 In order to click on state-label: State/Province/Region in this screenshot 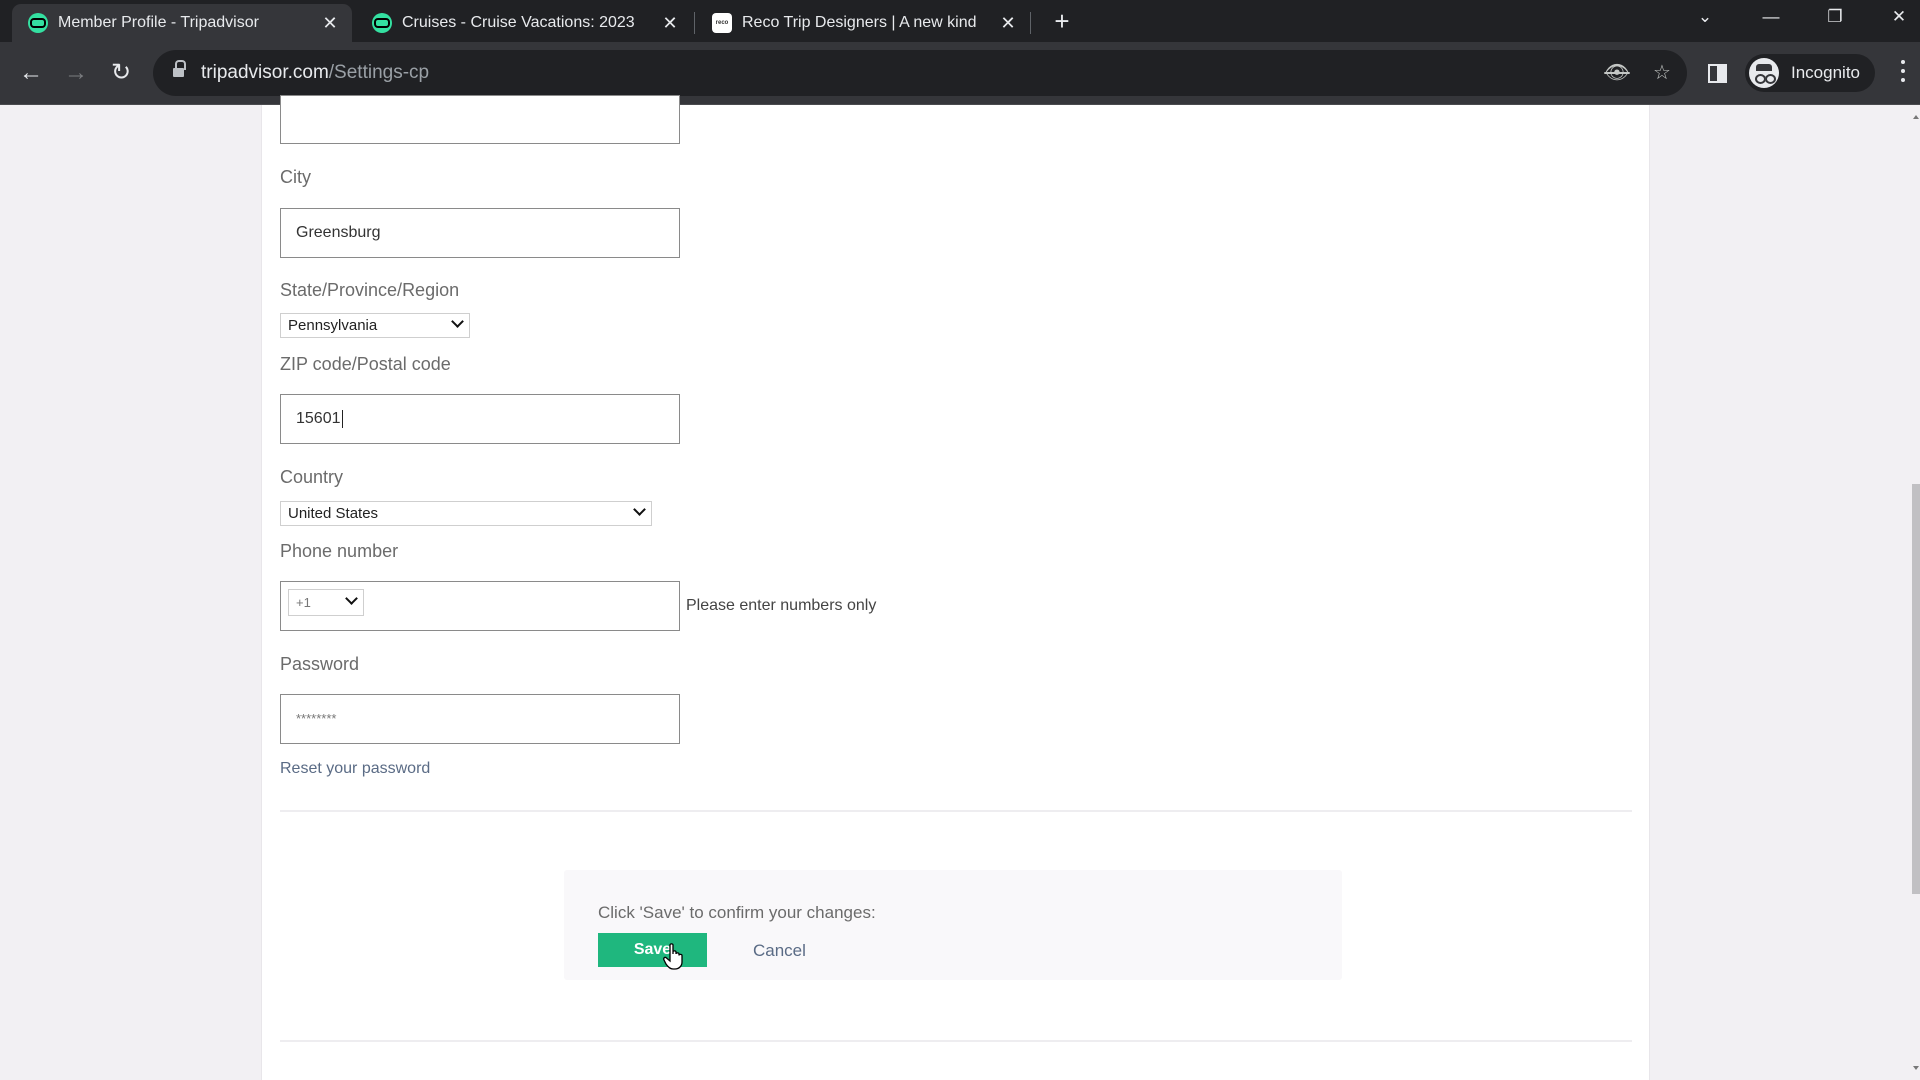, I will do `click(370, 290)`.